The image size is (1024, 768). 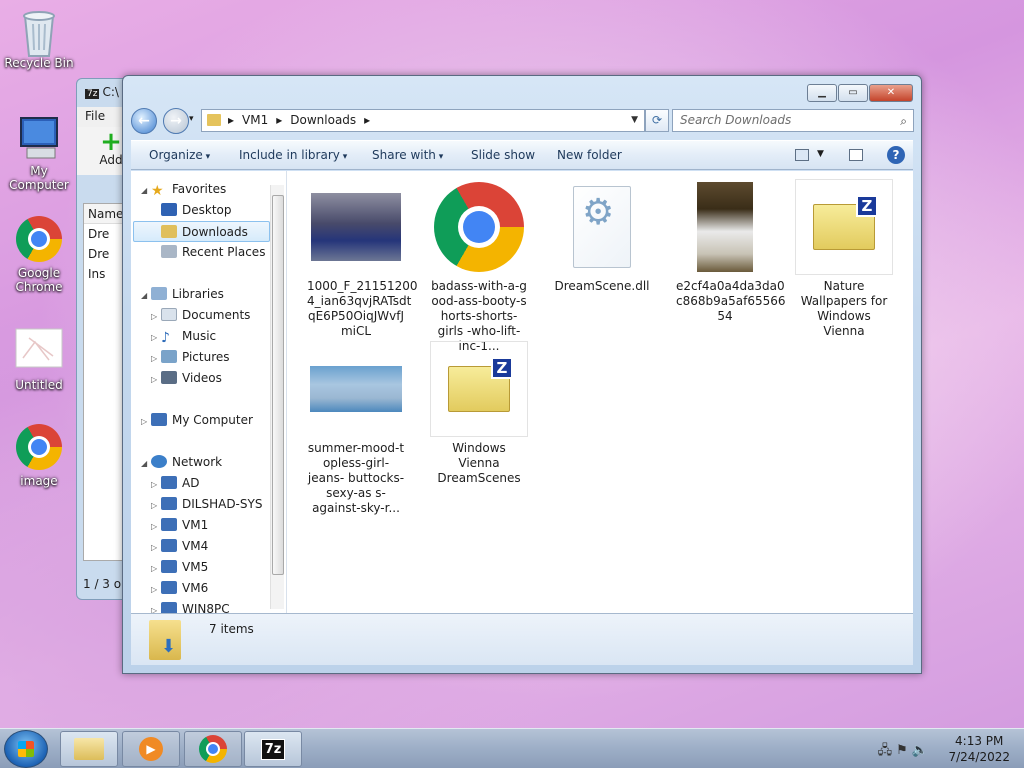 I want to click on nav-network-dilshad-sys: ▷ DILSHAD-SYS, so click(x=206, y=504).